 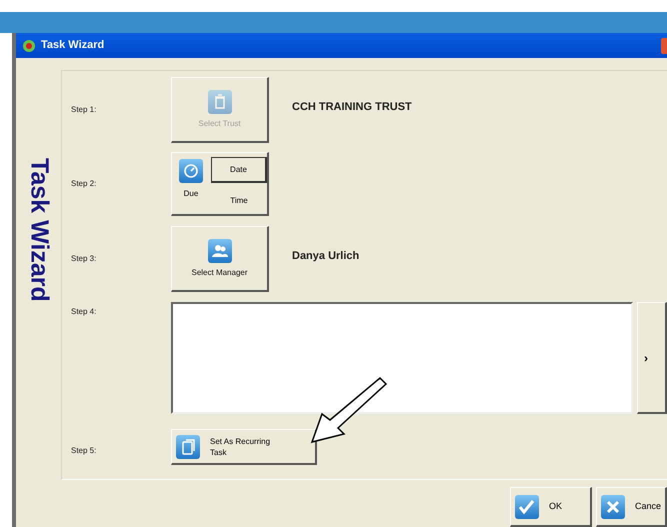 I want to click on trash-icon, so click(x=220, y=102).